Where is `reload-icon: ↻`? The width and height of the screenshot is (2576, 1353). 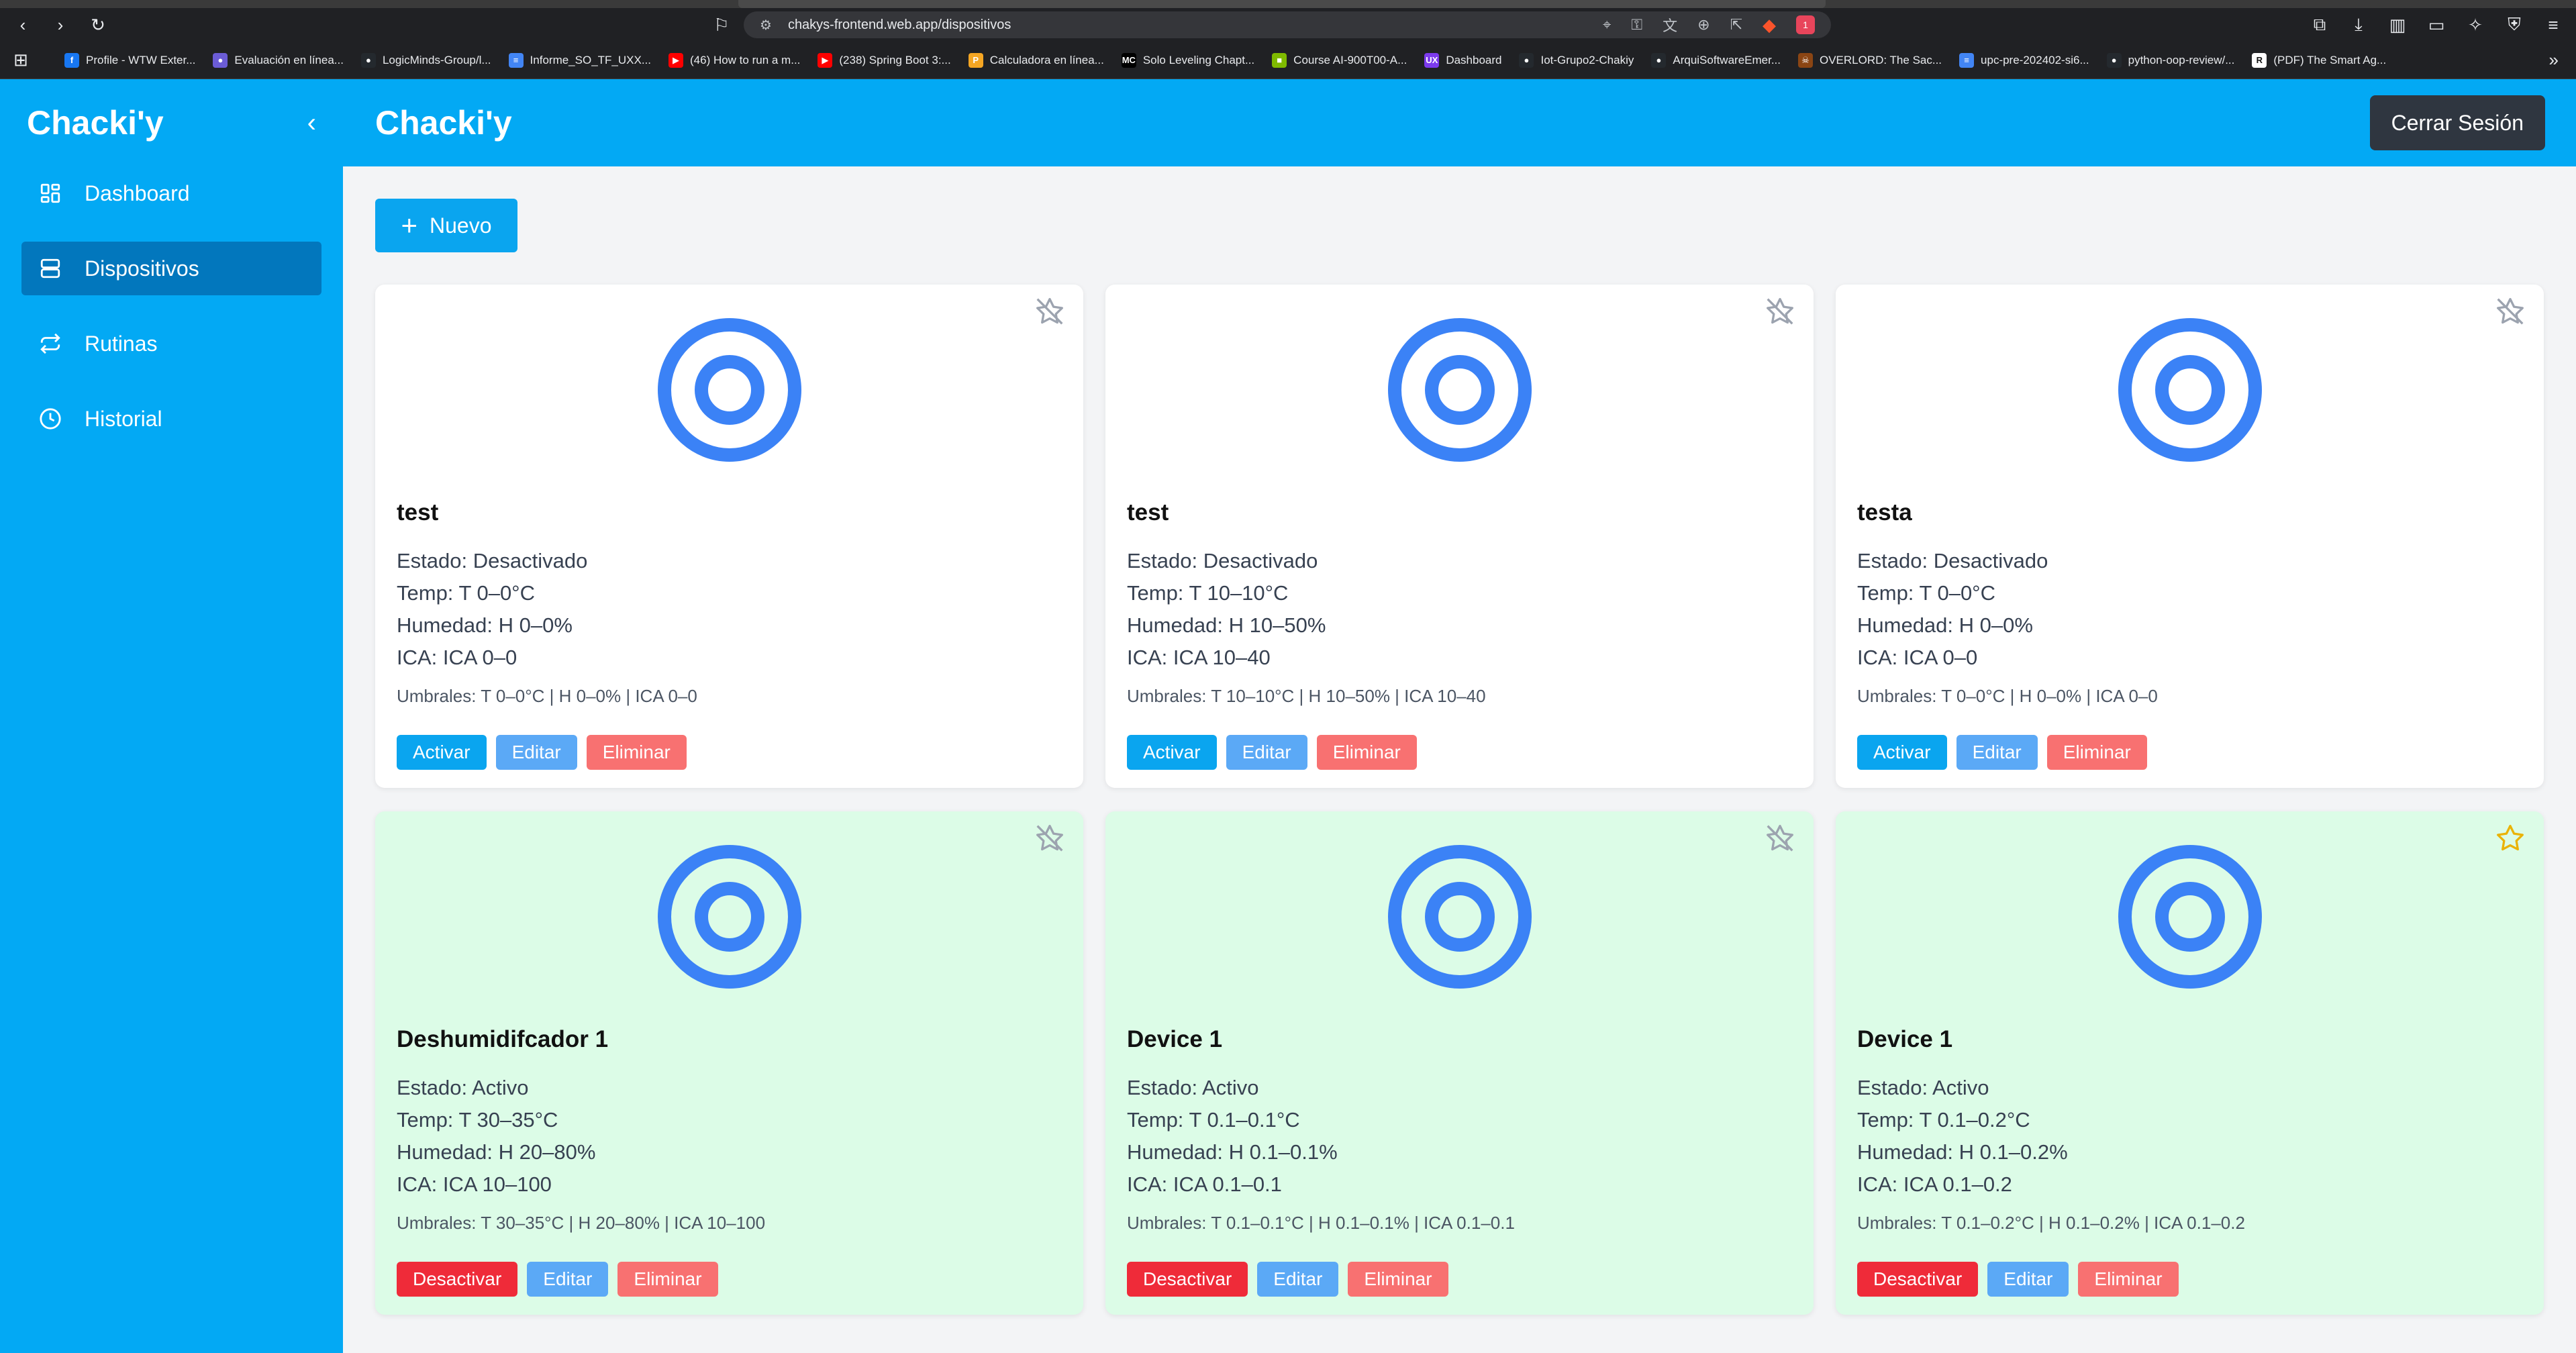 reload-icon: ↻ is located at coordinates (98, 24).